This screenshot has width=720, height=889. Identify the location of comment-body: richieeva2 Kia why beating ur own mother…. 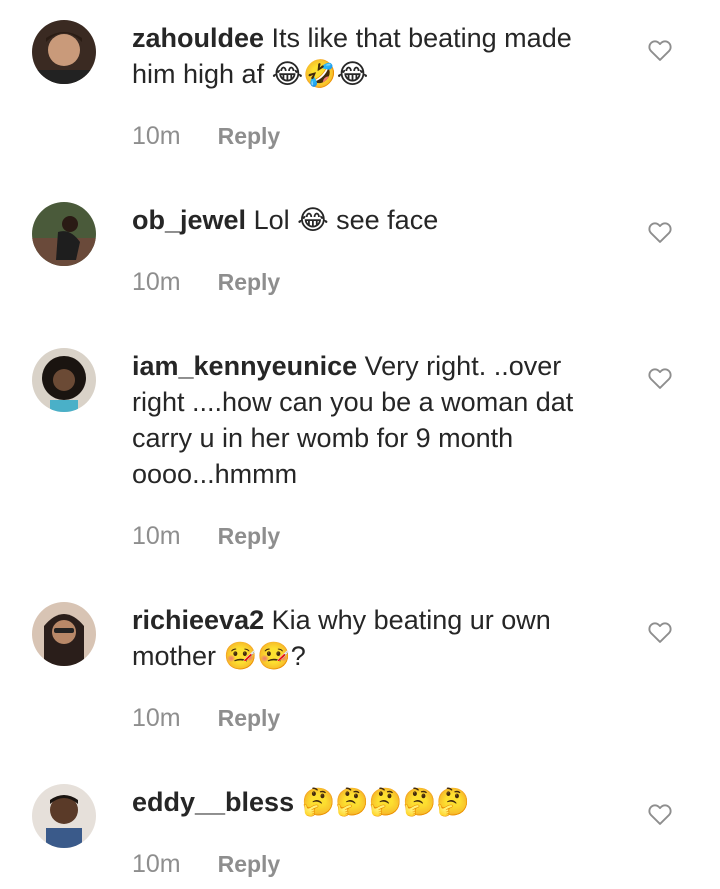
(372, 638).